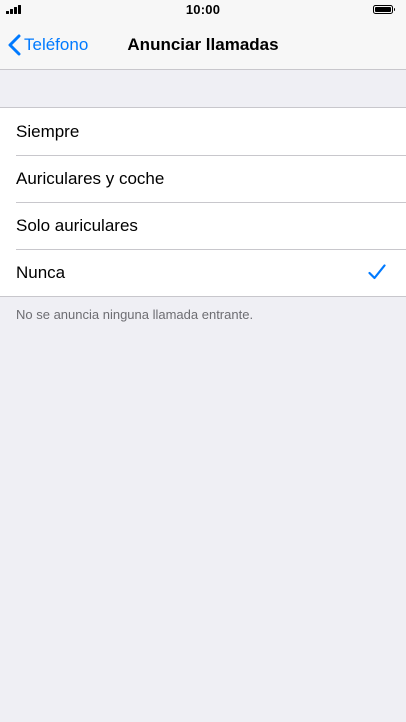  What do you see at coordinates (203, 178) in the screenshot?
I see `option-auriculares-y-coche: Auriculares y coche` at bounding box center [203, 178].